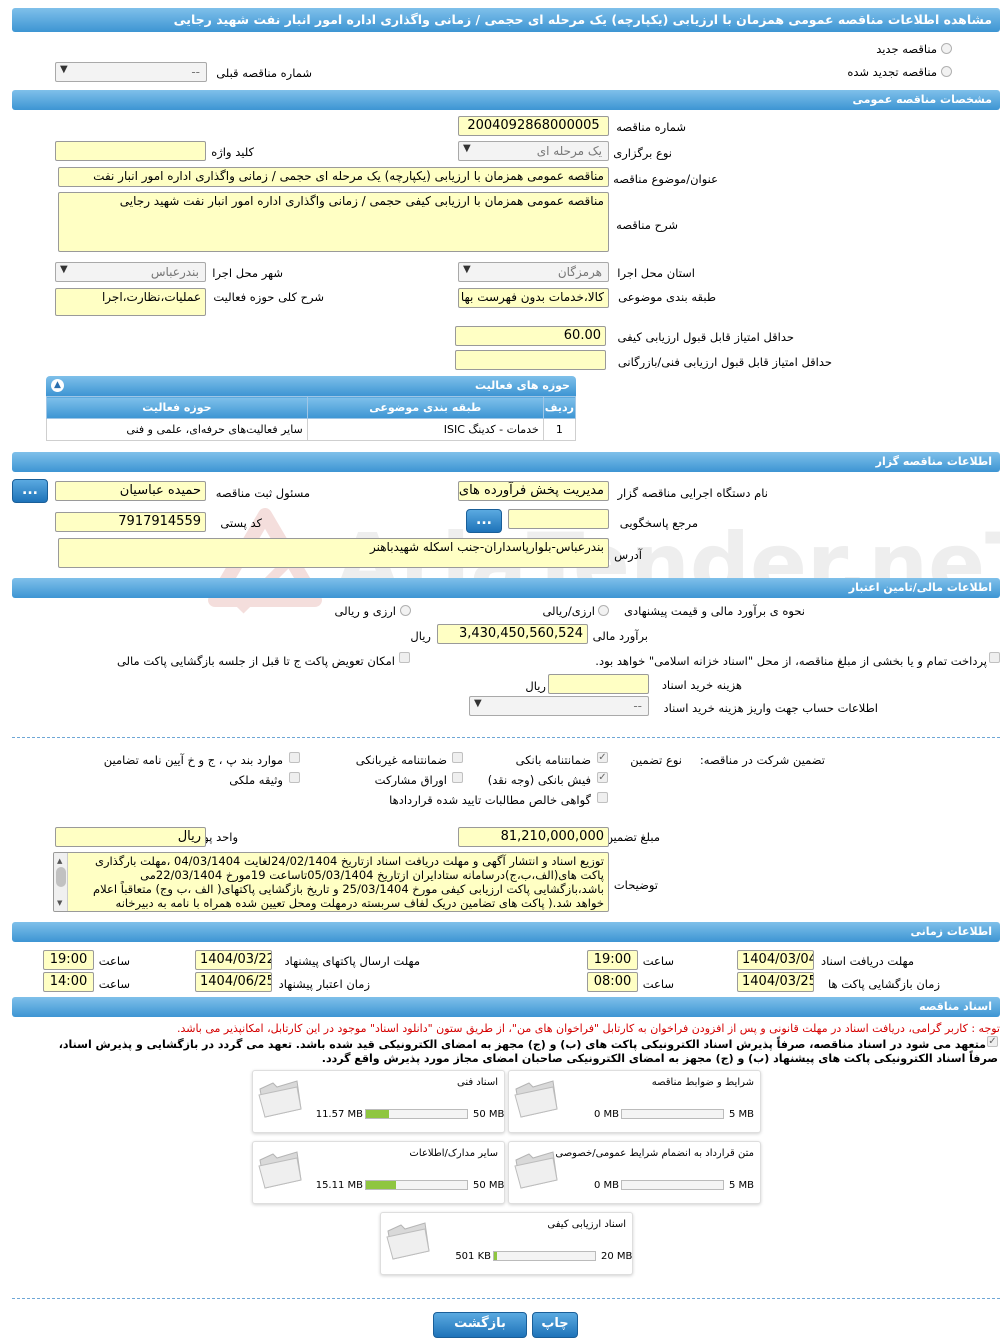 This screenshot has height=1343, width=1000. I want to click on scroll-up-icon: ▲, so click(59, 861).